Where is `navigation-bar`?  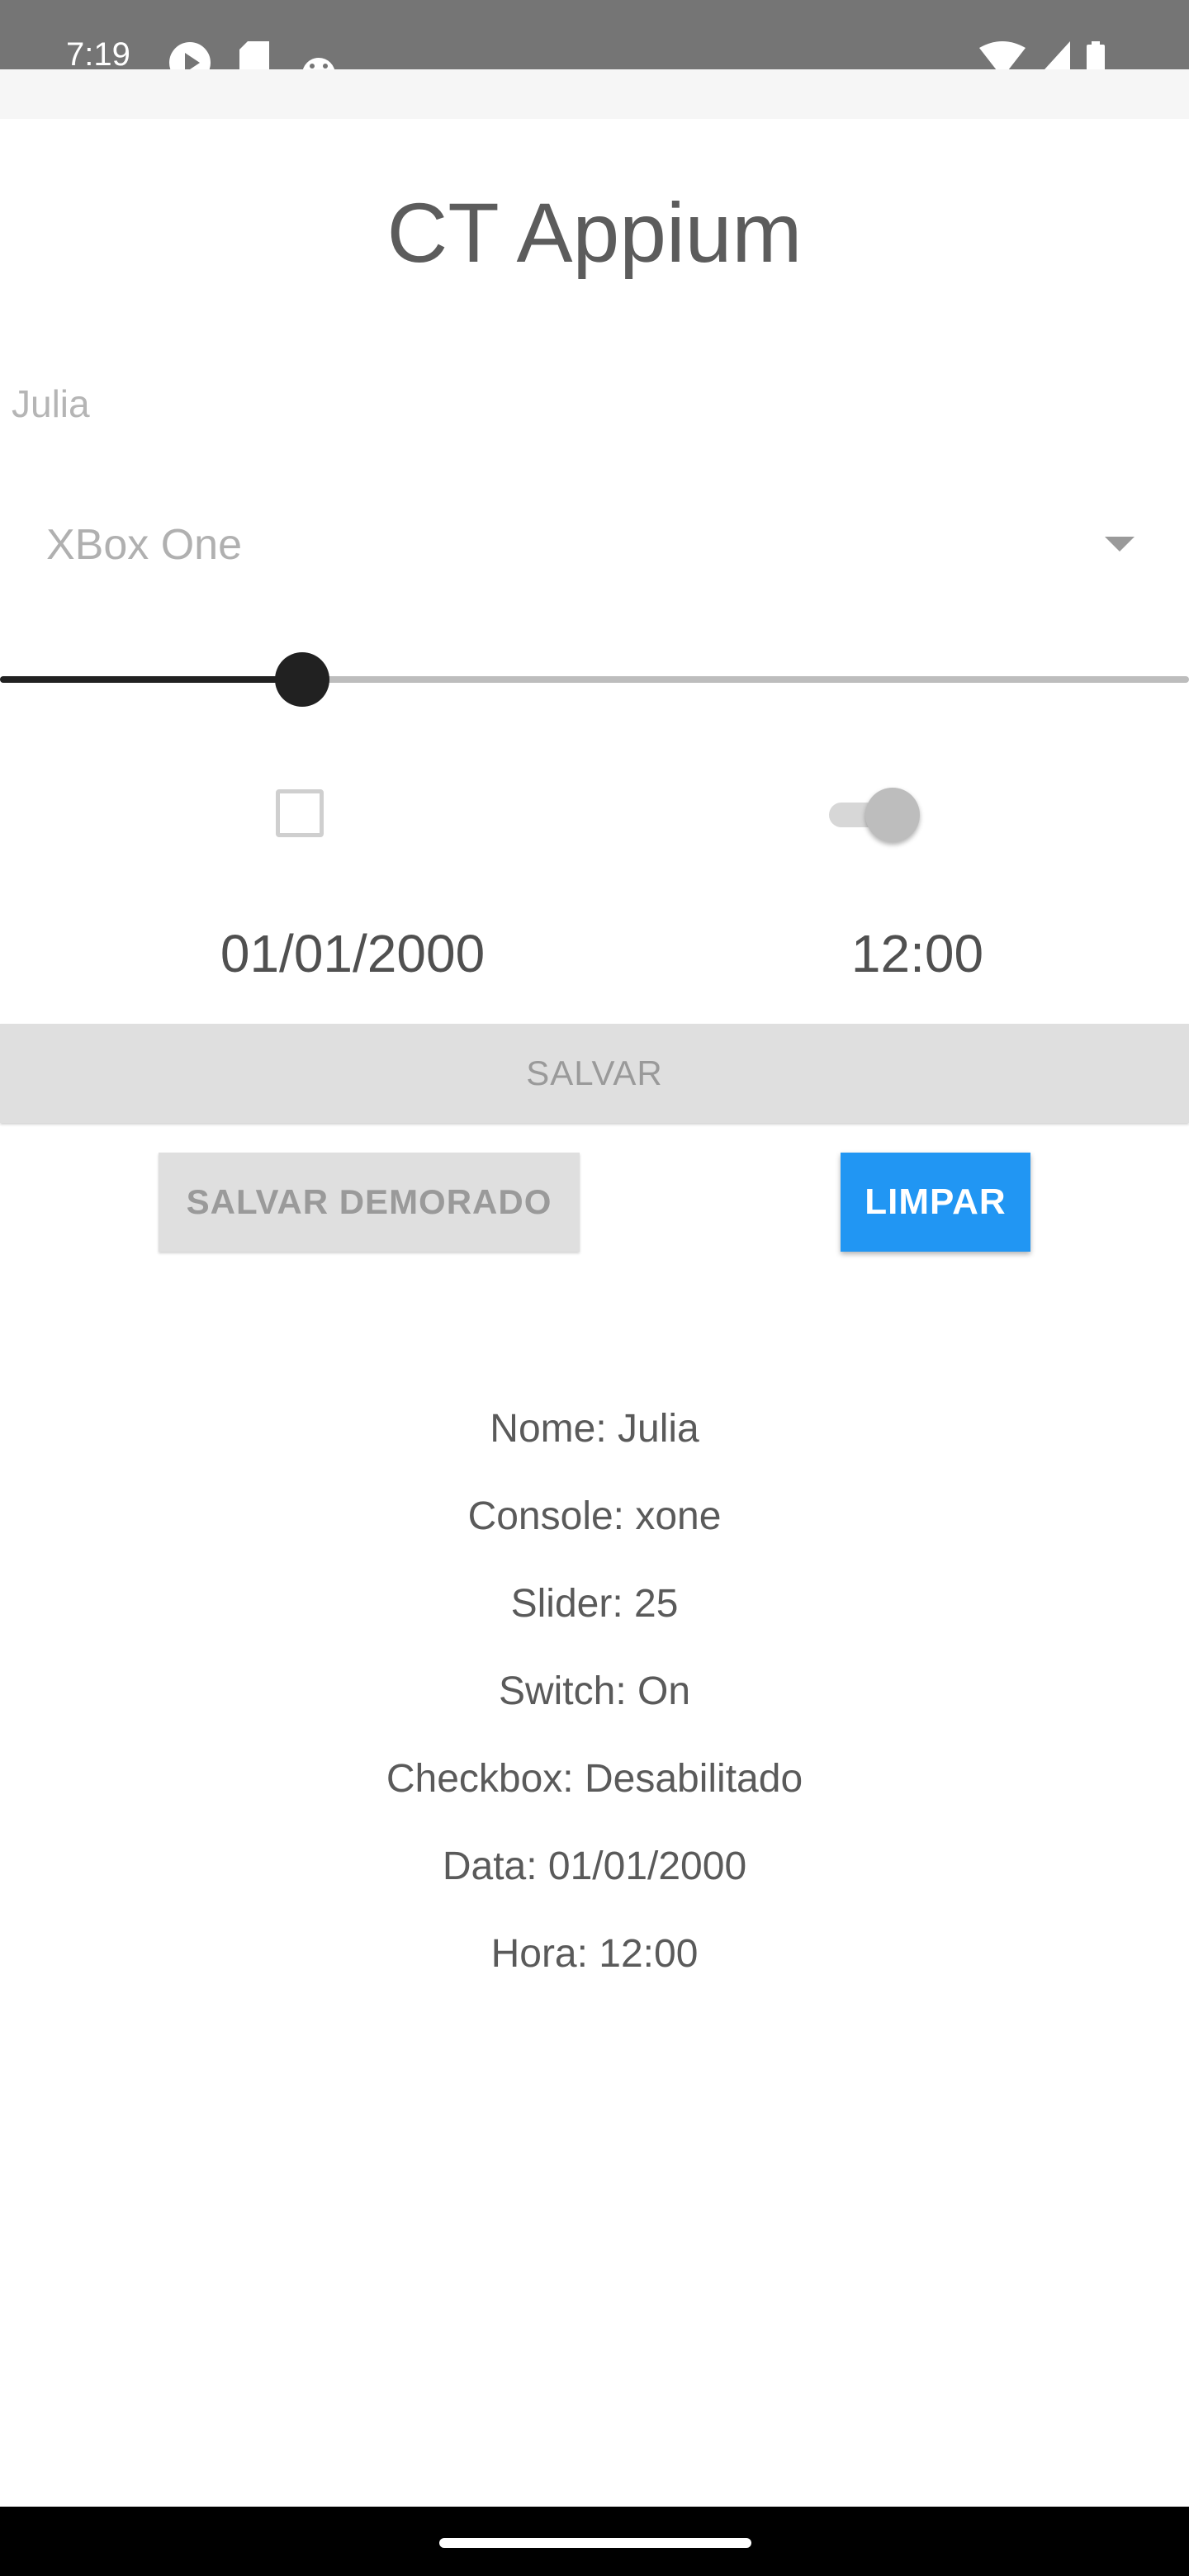 navigation-bar is located at coordinates (594, 2541).